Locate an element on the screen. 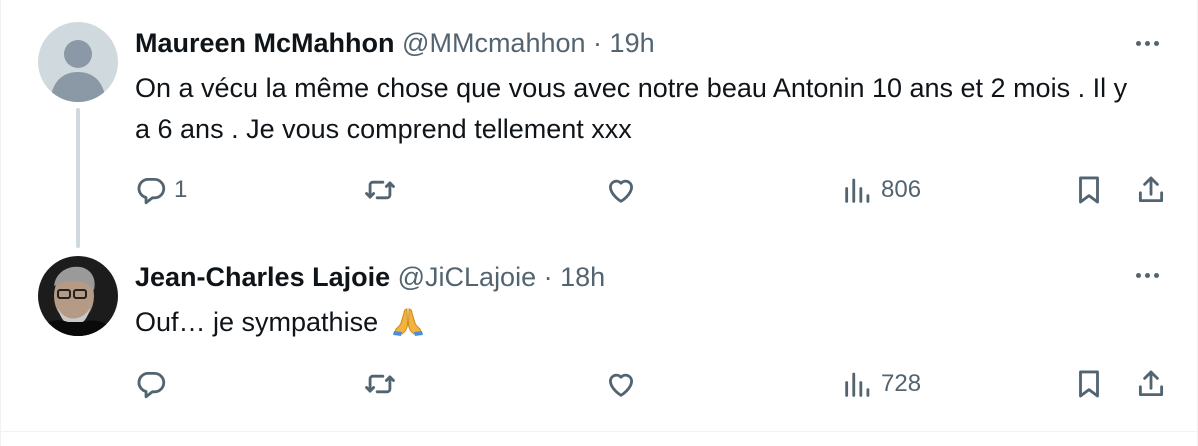 The width and height of the screenshot is (1198, 446). reply-button: 1 is located at coordinates (160, 190).